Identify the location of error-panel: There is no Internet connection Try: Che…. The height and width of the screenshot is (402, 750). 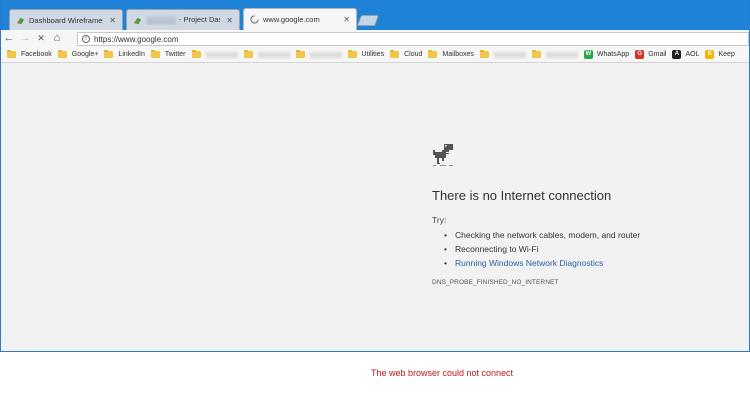
(582, 214).